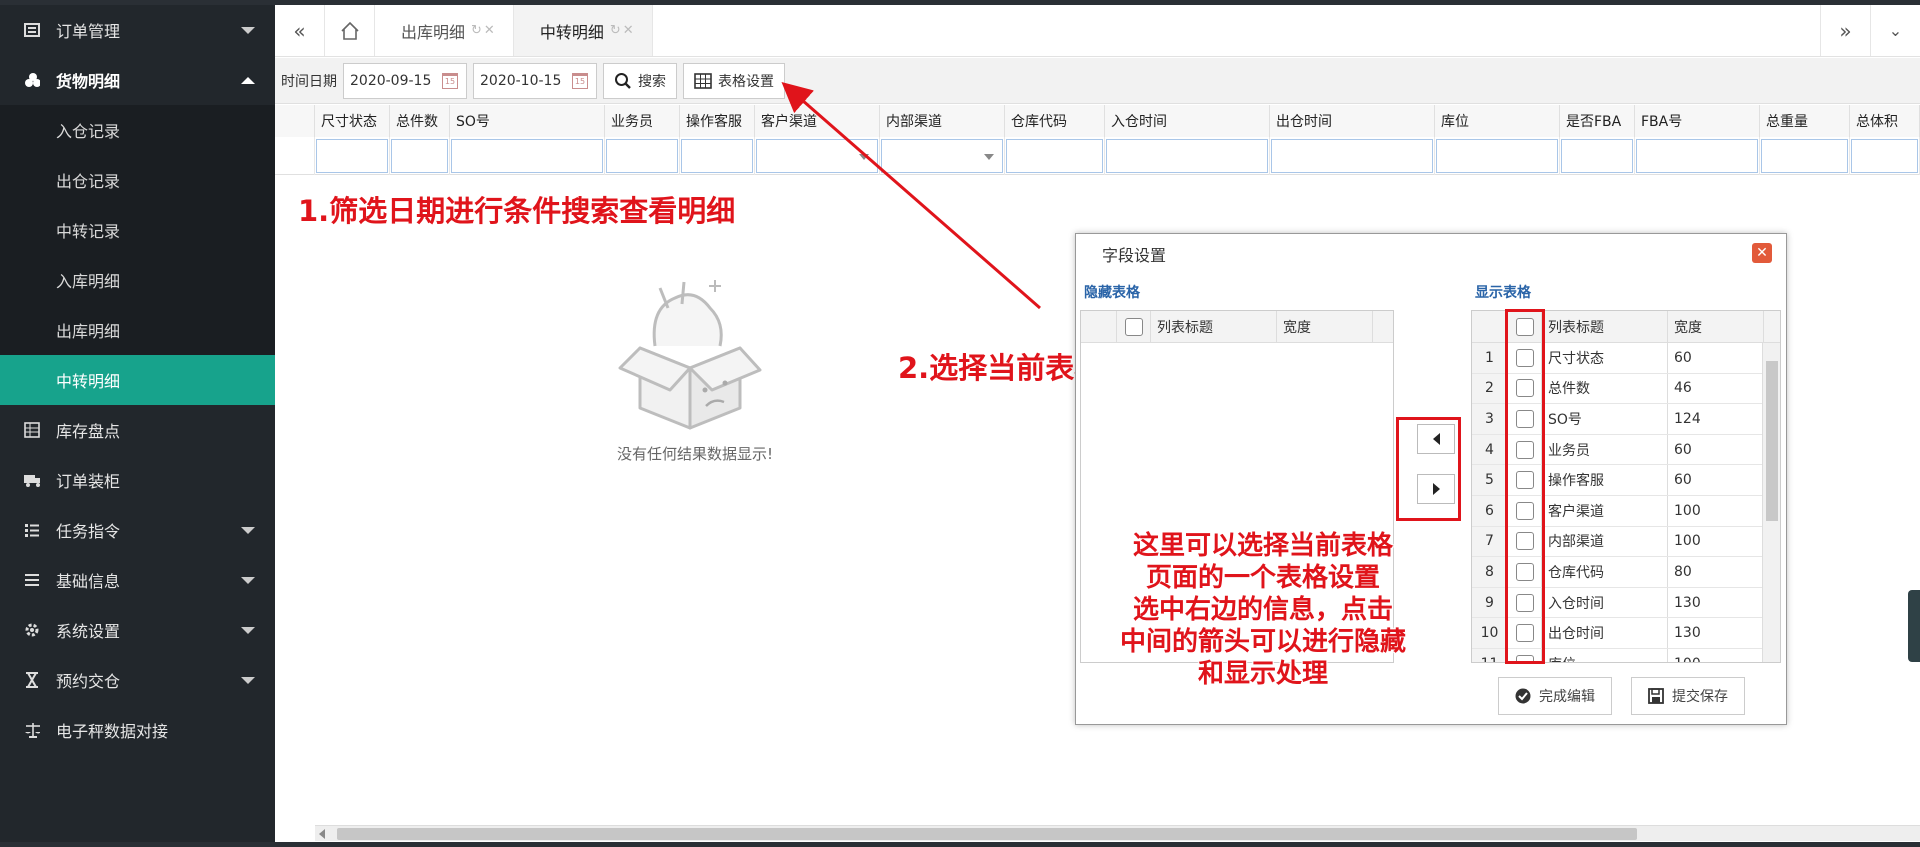 This screenshot has width=1920, height=847. I want to click on shown-pane-title: 显示表格, so click(1503, 293).